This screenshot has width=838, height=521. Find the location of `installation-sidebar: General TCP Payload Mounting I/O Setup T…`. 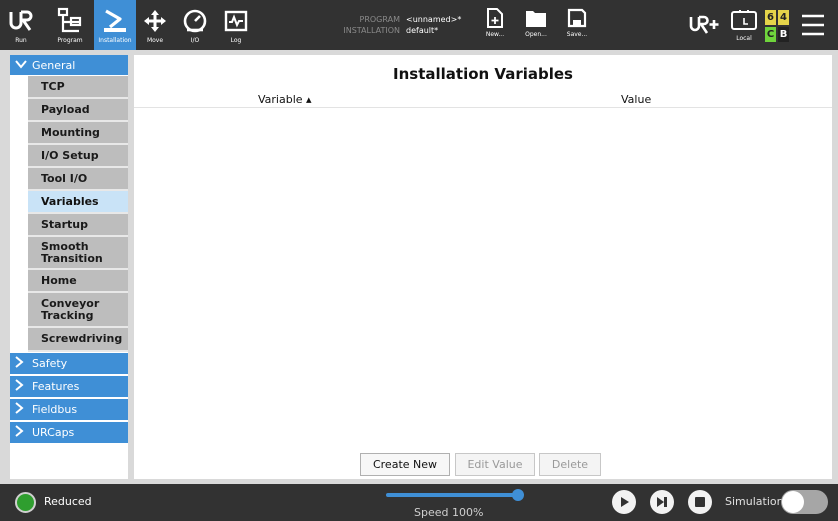

installation-sidebar: General TCP Payload Mounting I/O Setup T… is located at coordinates (69, 267).